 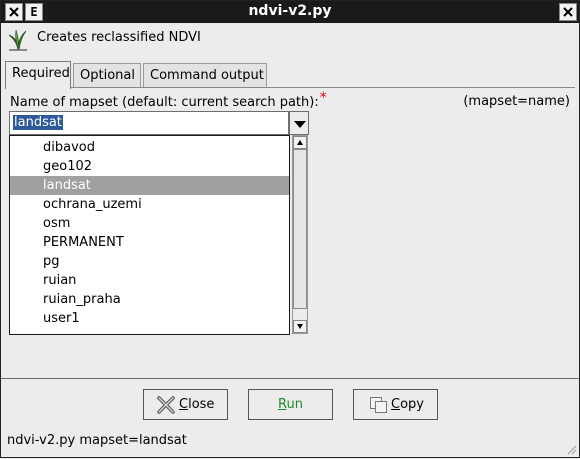 I want to click on list-item: pg, so click(x=149, y=261).